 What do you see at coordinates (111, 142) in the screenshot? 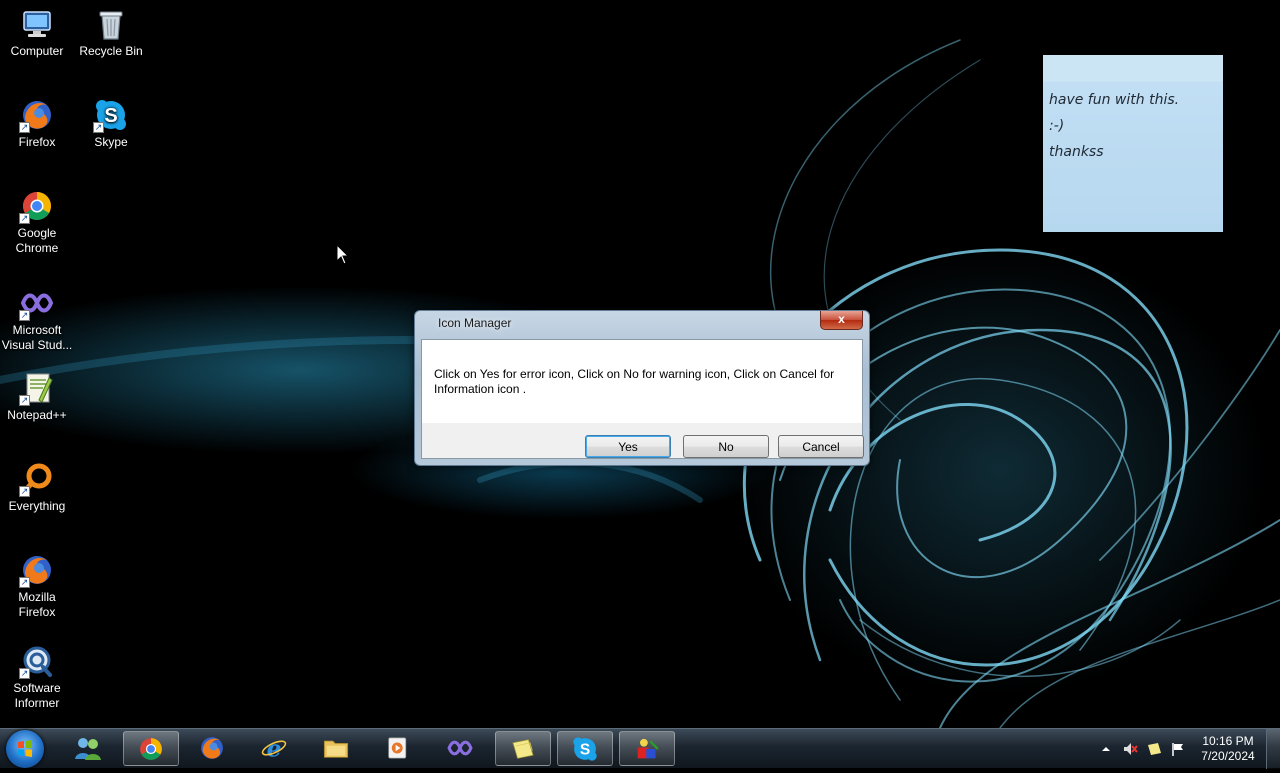
I see `desktop-icon-label: Skype` at bounding box center [111, 142].